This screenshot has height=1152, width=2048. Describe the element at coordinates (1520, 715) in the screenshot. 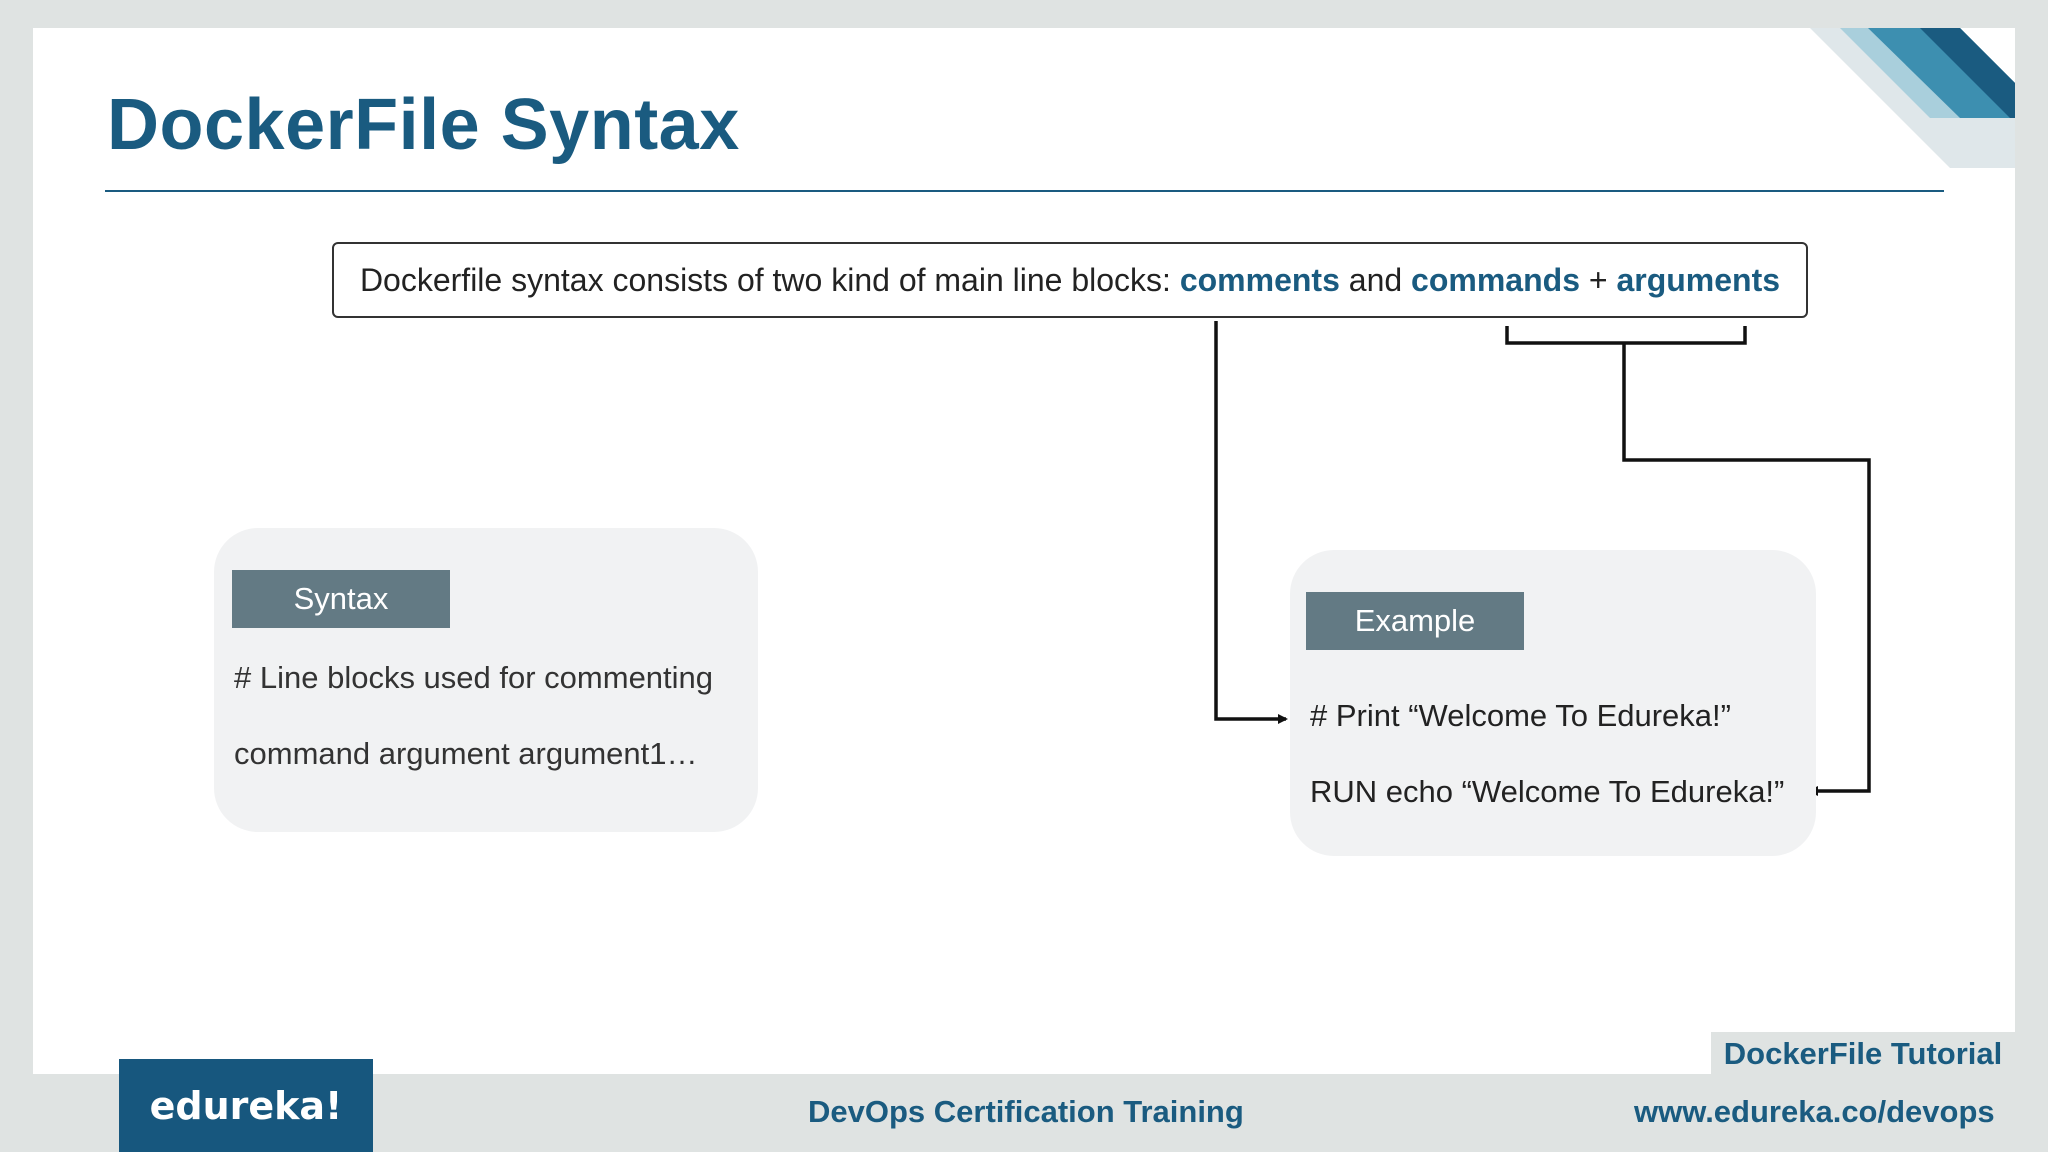

I see `example-comment-line: # Print “Welcome To Edureka!”` at that location.